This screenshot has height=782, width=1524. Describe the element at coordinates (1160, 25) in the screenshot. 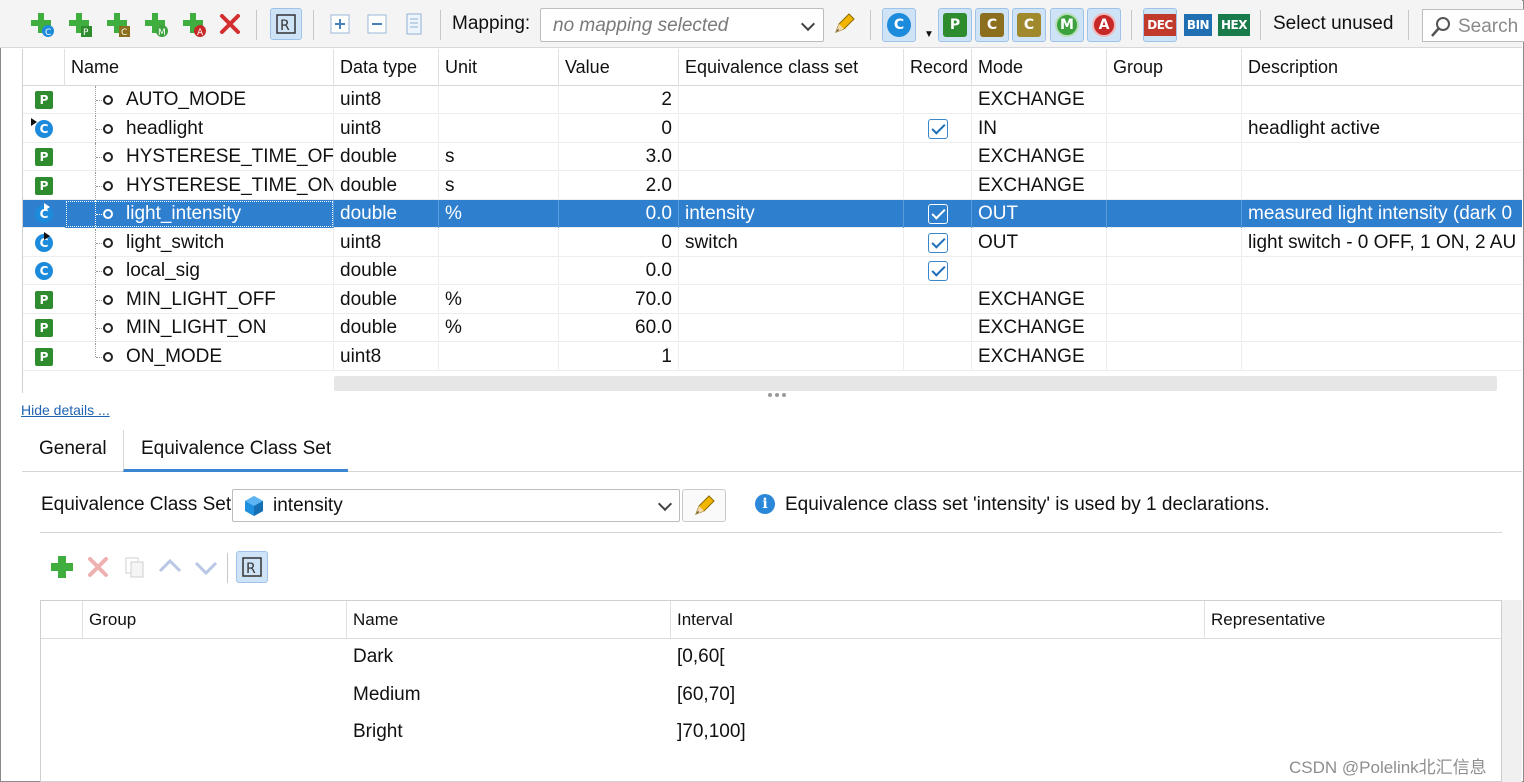

I see `format-dec-button: DEC` at that location.